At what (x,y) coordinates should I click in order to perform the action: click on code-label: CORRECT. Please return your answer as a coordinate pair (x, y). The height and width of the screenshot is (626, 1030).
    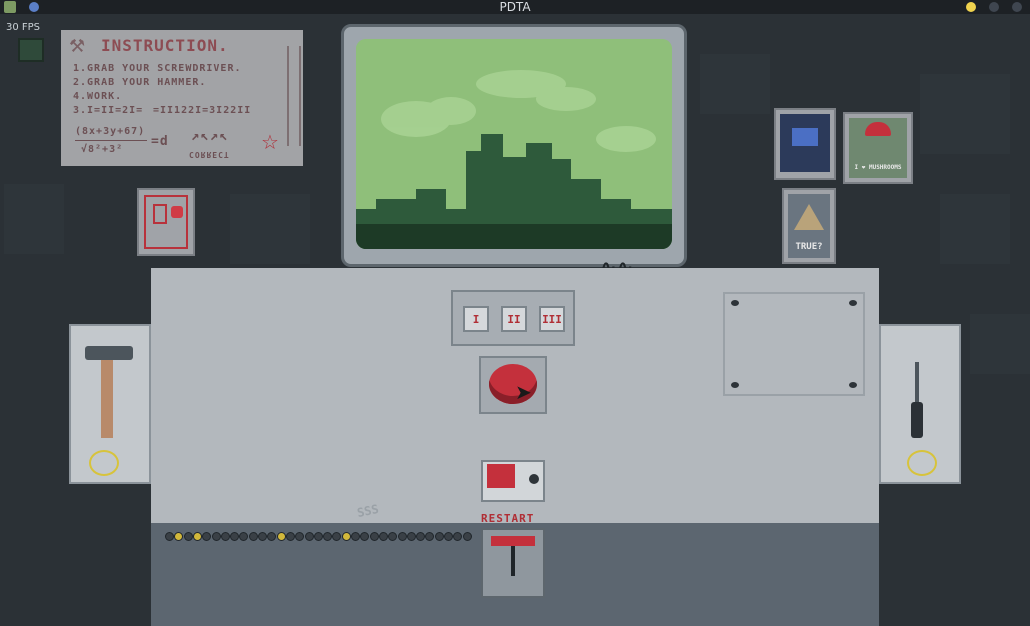
    Looking at the image, I should click on (209, 154).